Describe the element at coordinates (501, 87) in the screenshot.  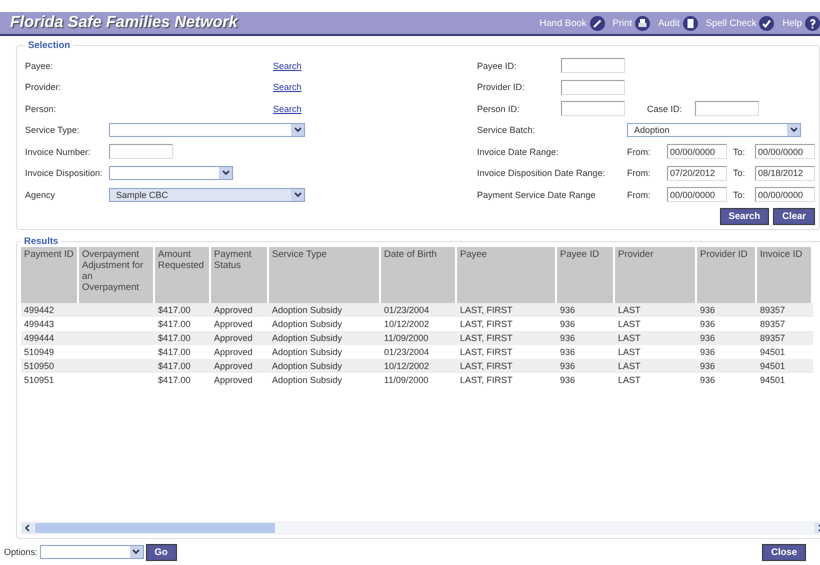
I see `field-label: Provider ID:` at that location.